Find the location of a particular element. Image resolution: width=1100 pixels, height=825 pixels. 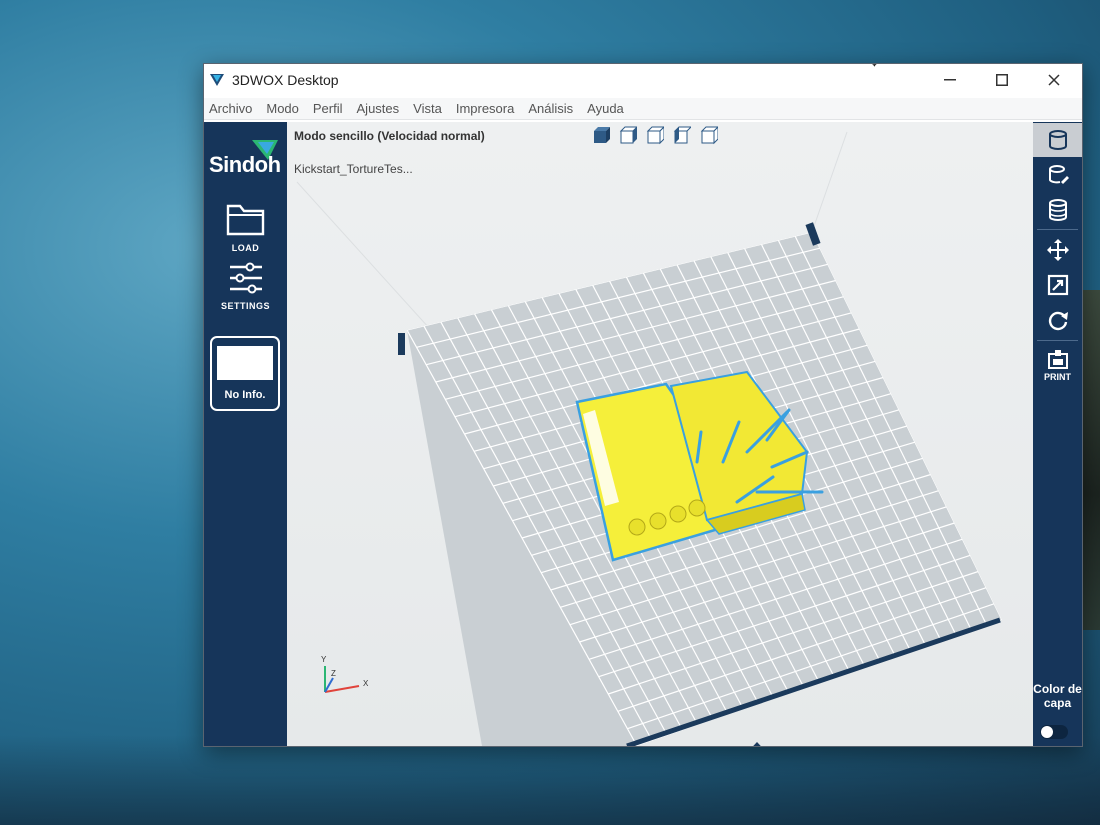

title-bar: 3DWOX Desktop ↕ is located at coordinates (643, 80).